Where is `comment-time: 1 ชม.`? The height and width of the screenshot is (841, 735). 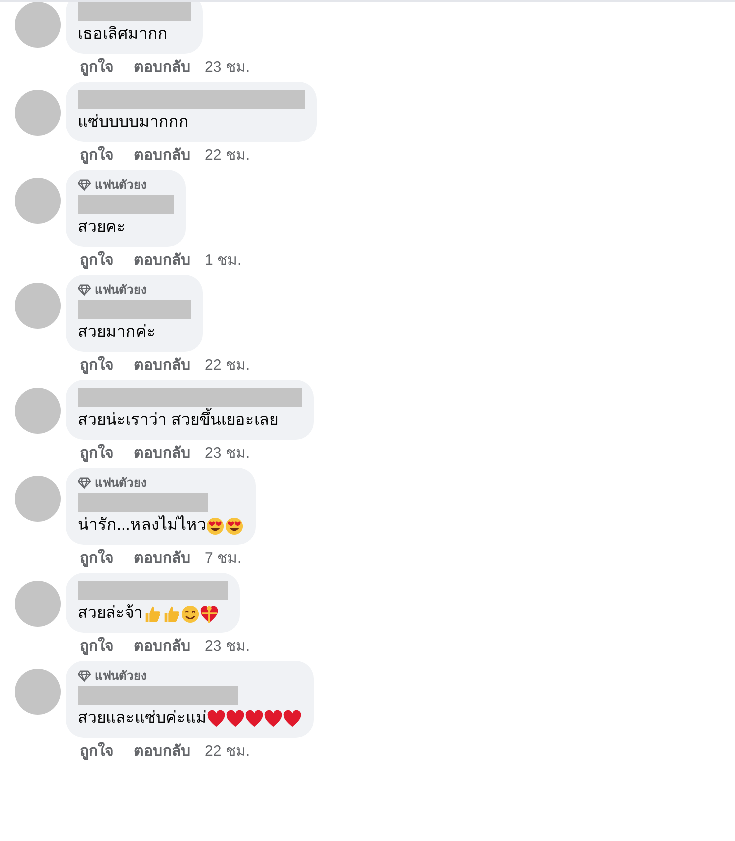 comment-time: 1 ชม. is located at coordinates (223, 261).